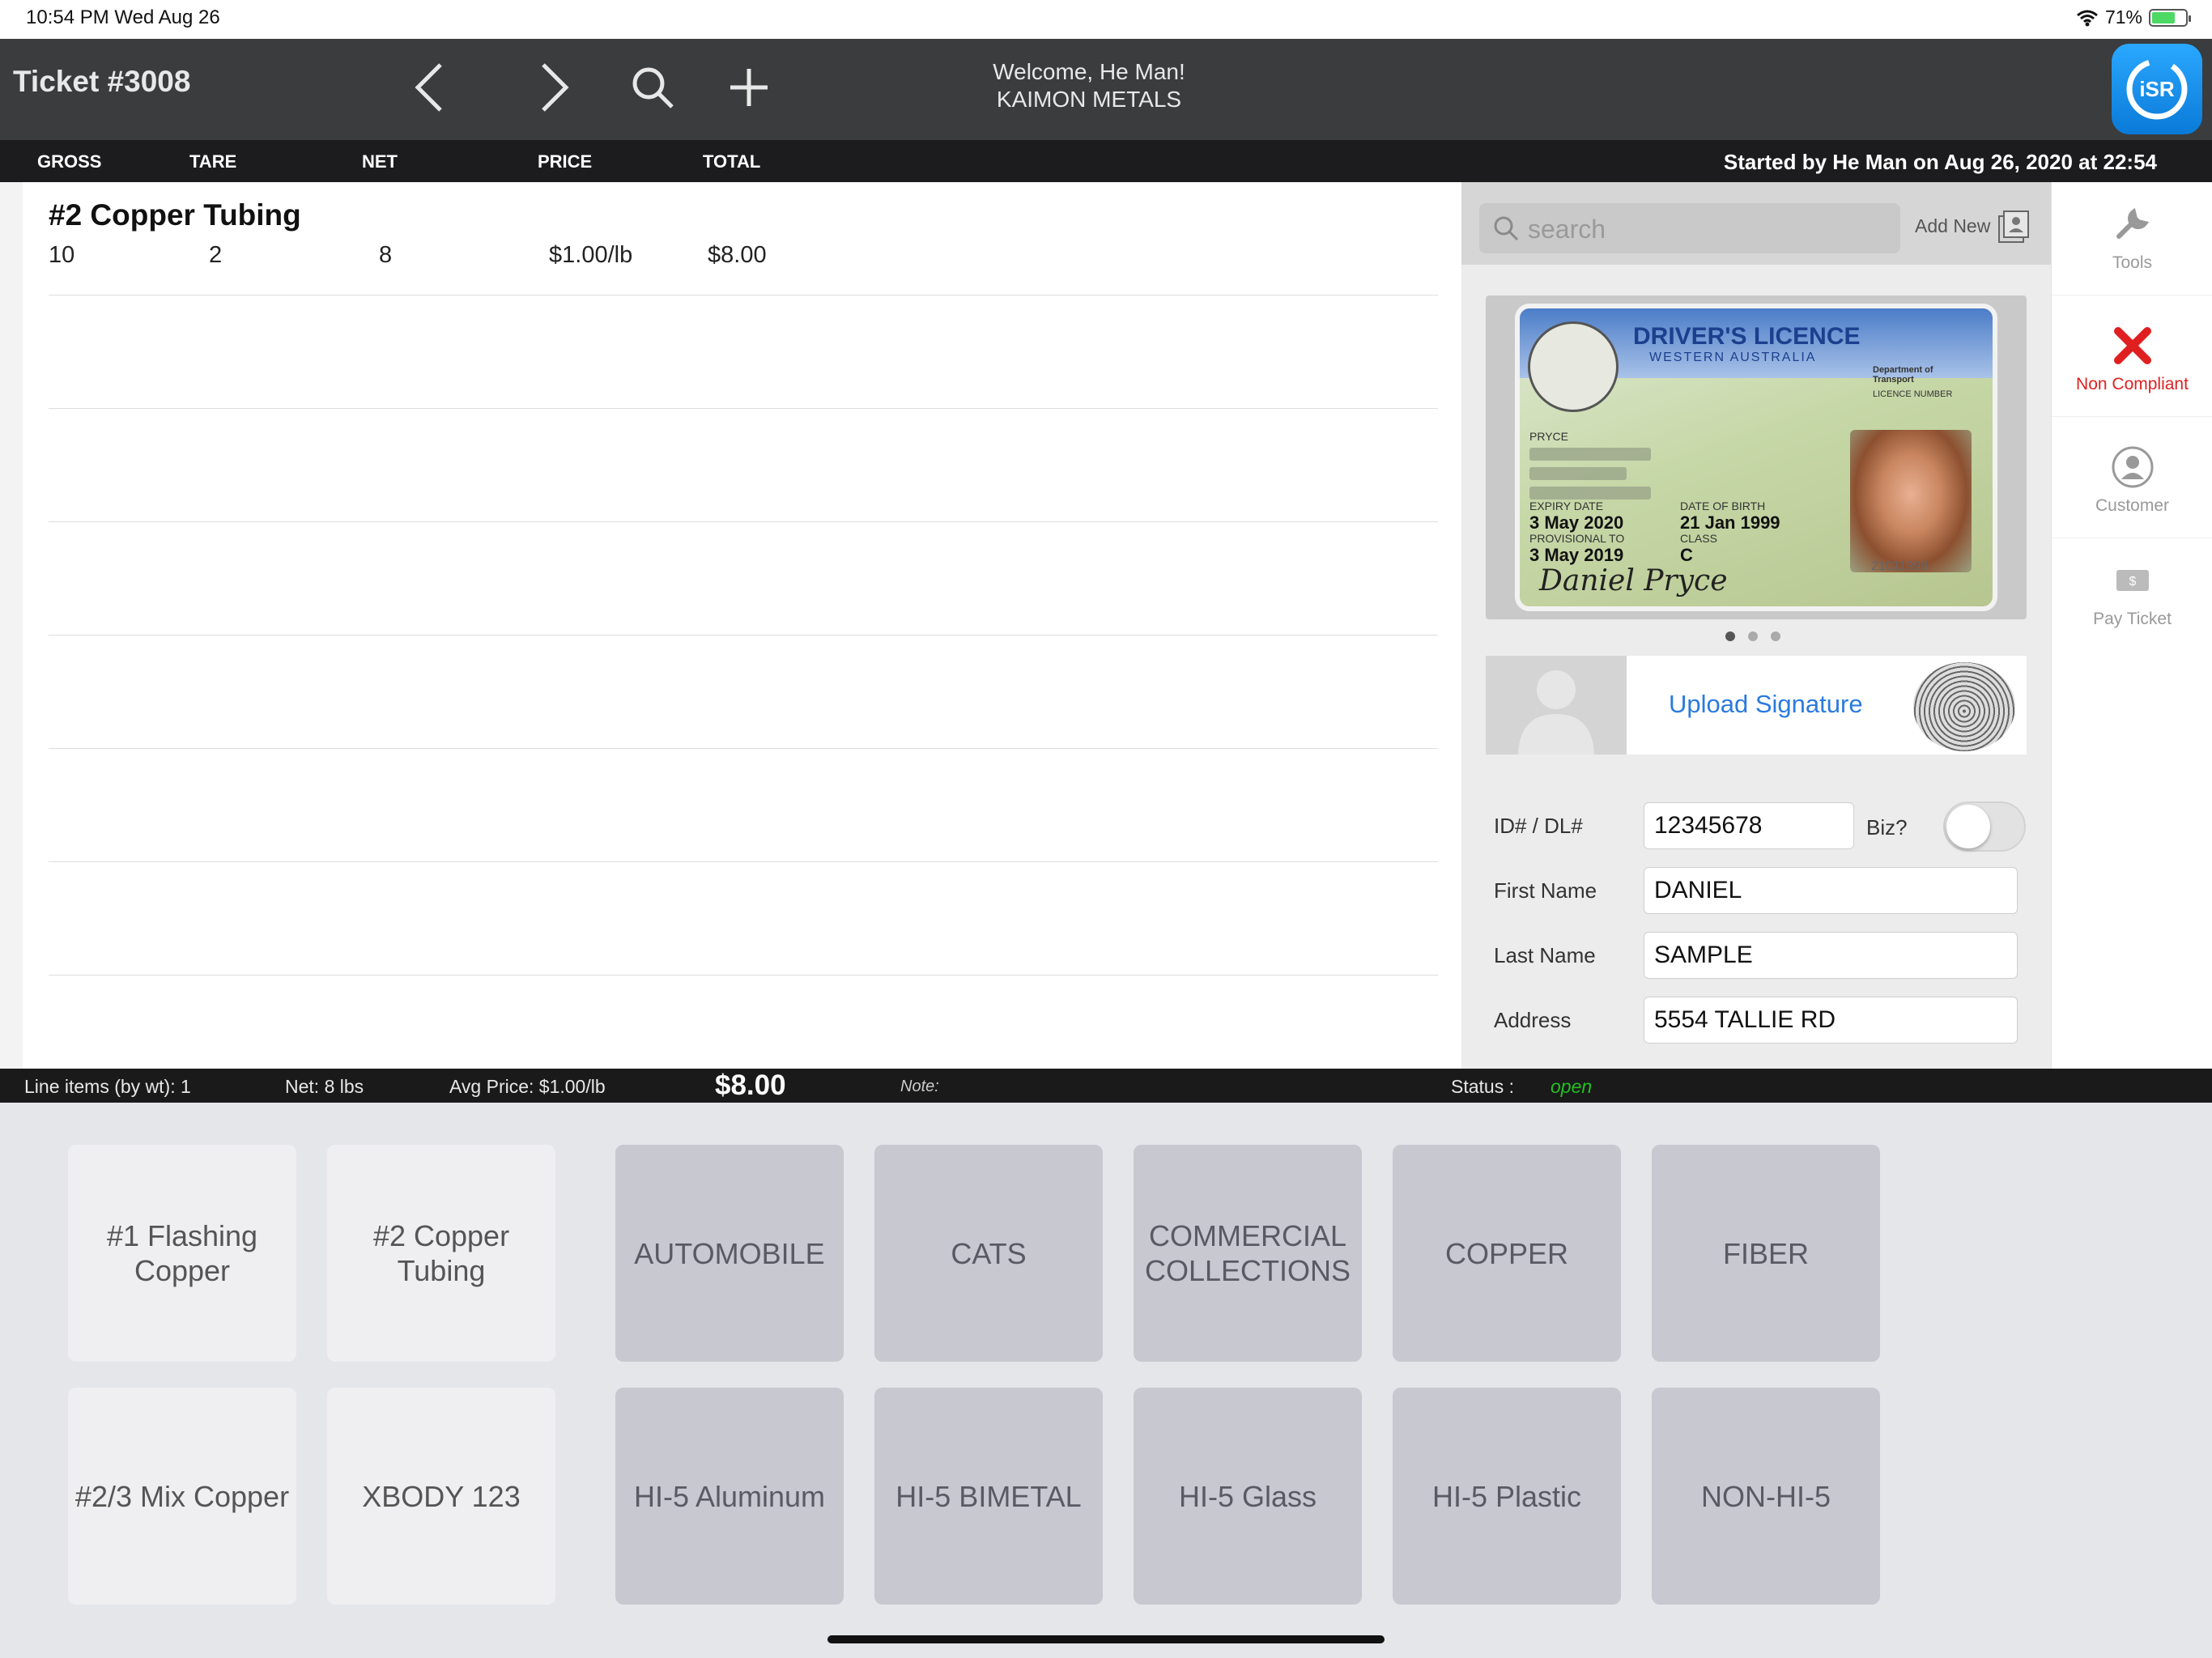  I want to click on licence-number-label: LICENCE NUMBER, so click(1913, 394).